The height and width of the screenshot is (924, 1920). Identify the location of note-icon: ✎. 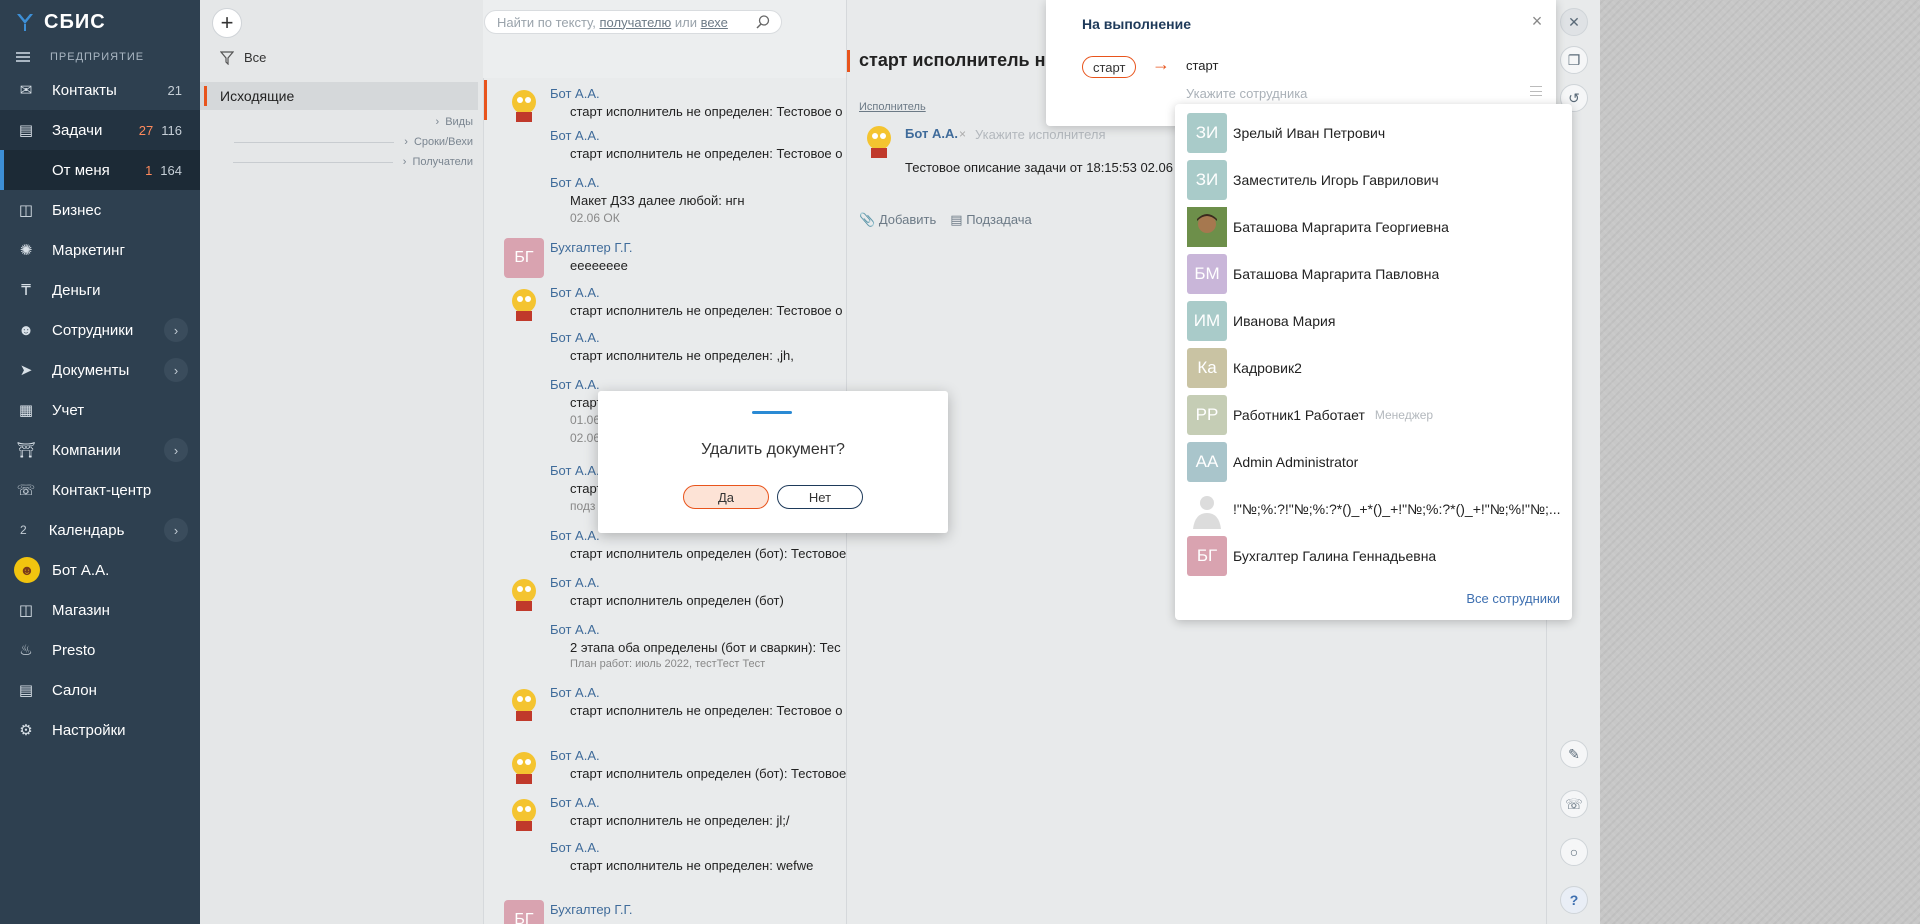
(1574, 754).